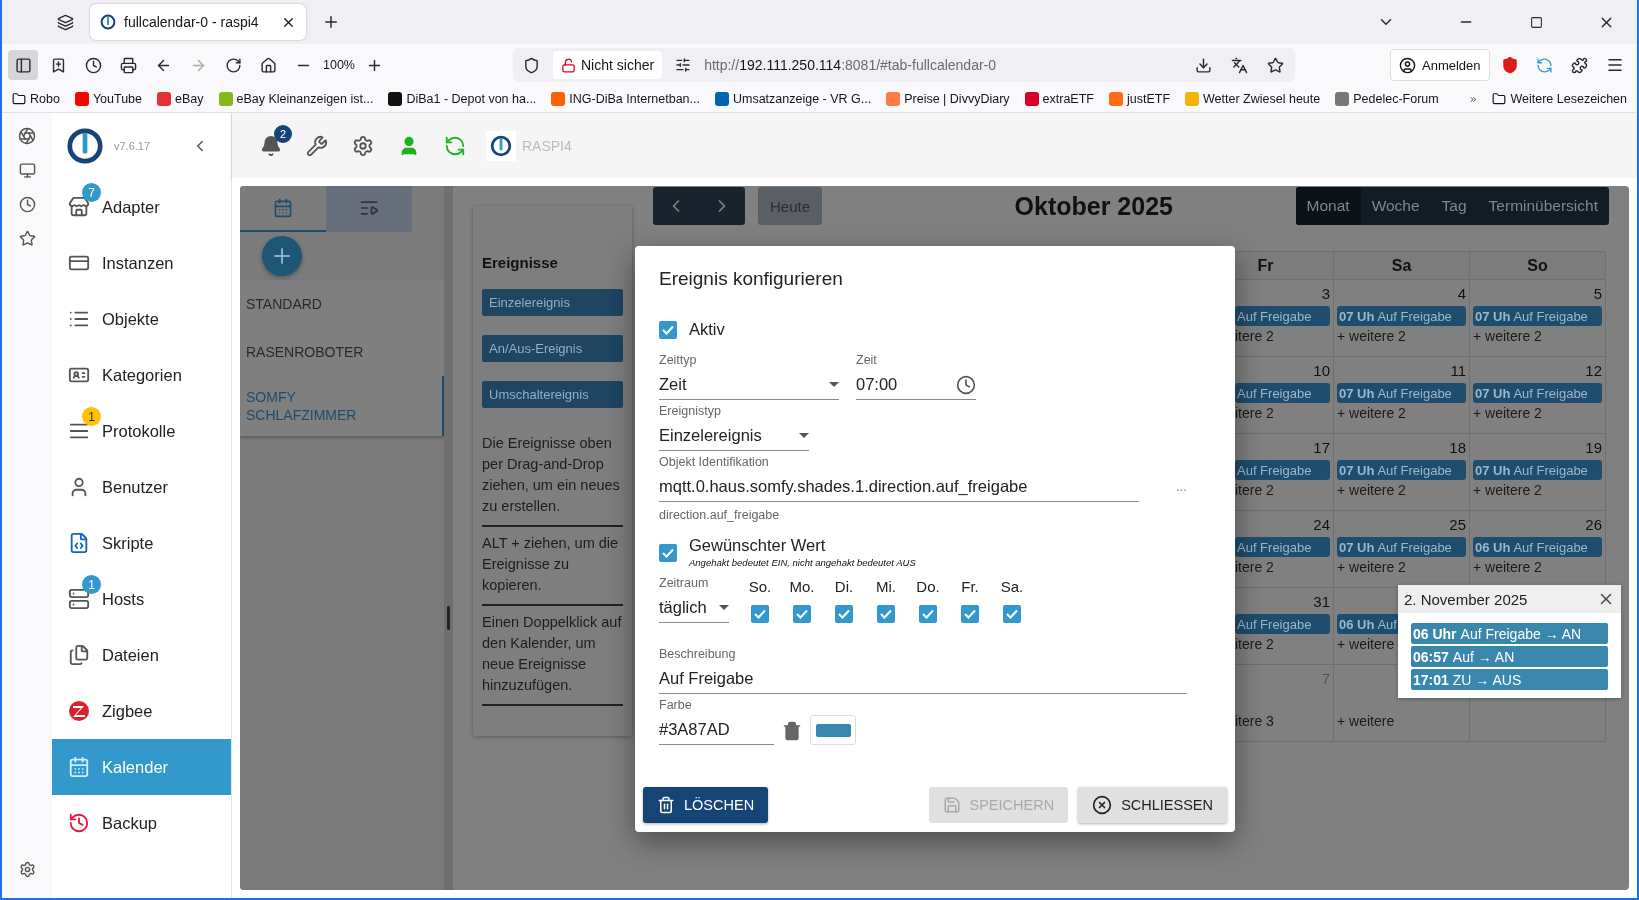 This screenshot has width=1639, height=900. What do you see at coordinates (758, 545) in the screenshot?
I see `checkbox-label: Gewünschter Wert` at bounding box center [758, 545].